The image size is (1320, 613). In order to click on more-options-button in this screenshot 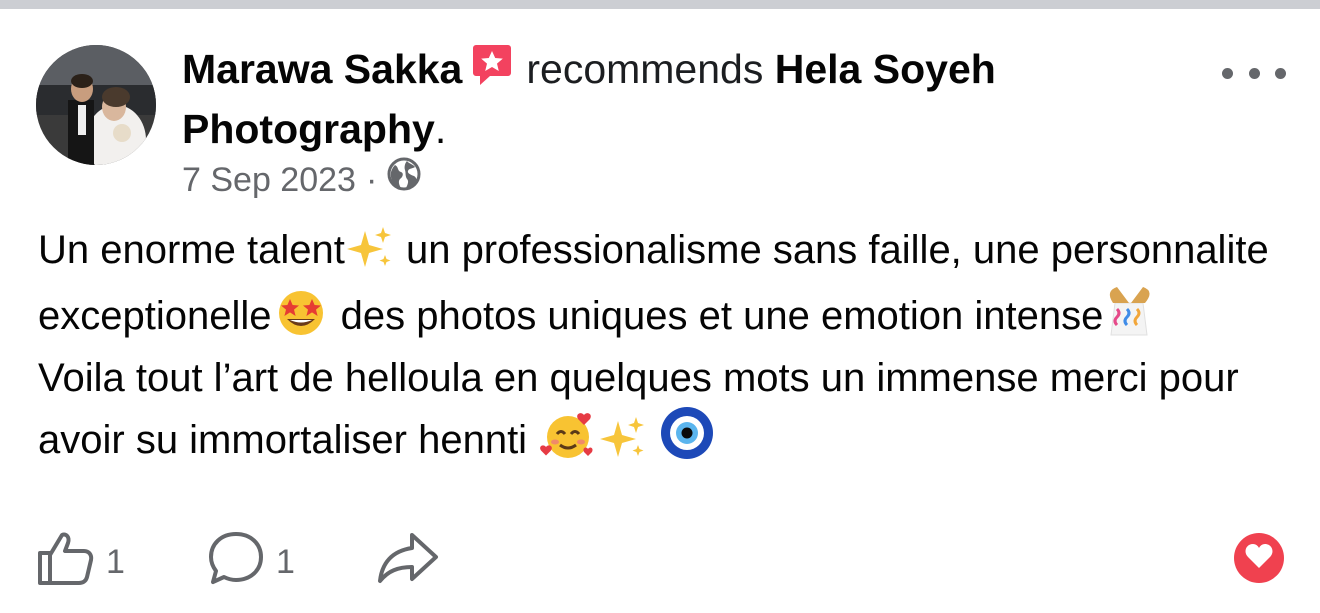, I will do `click(1254, 73)`.